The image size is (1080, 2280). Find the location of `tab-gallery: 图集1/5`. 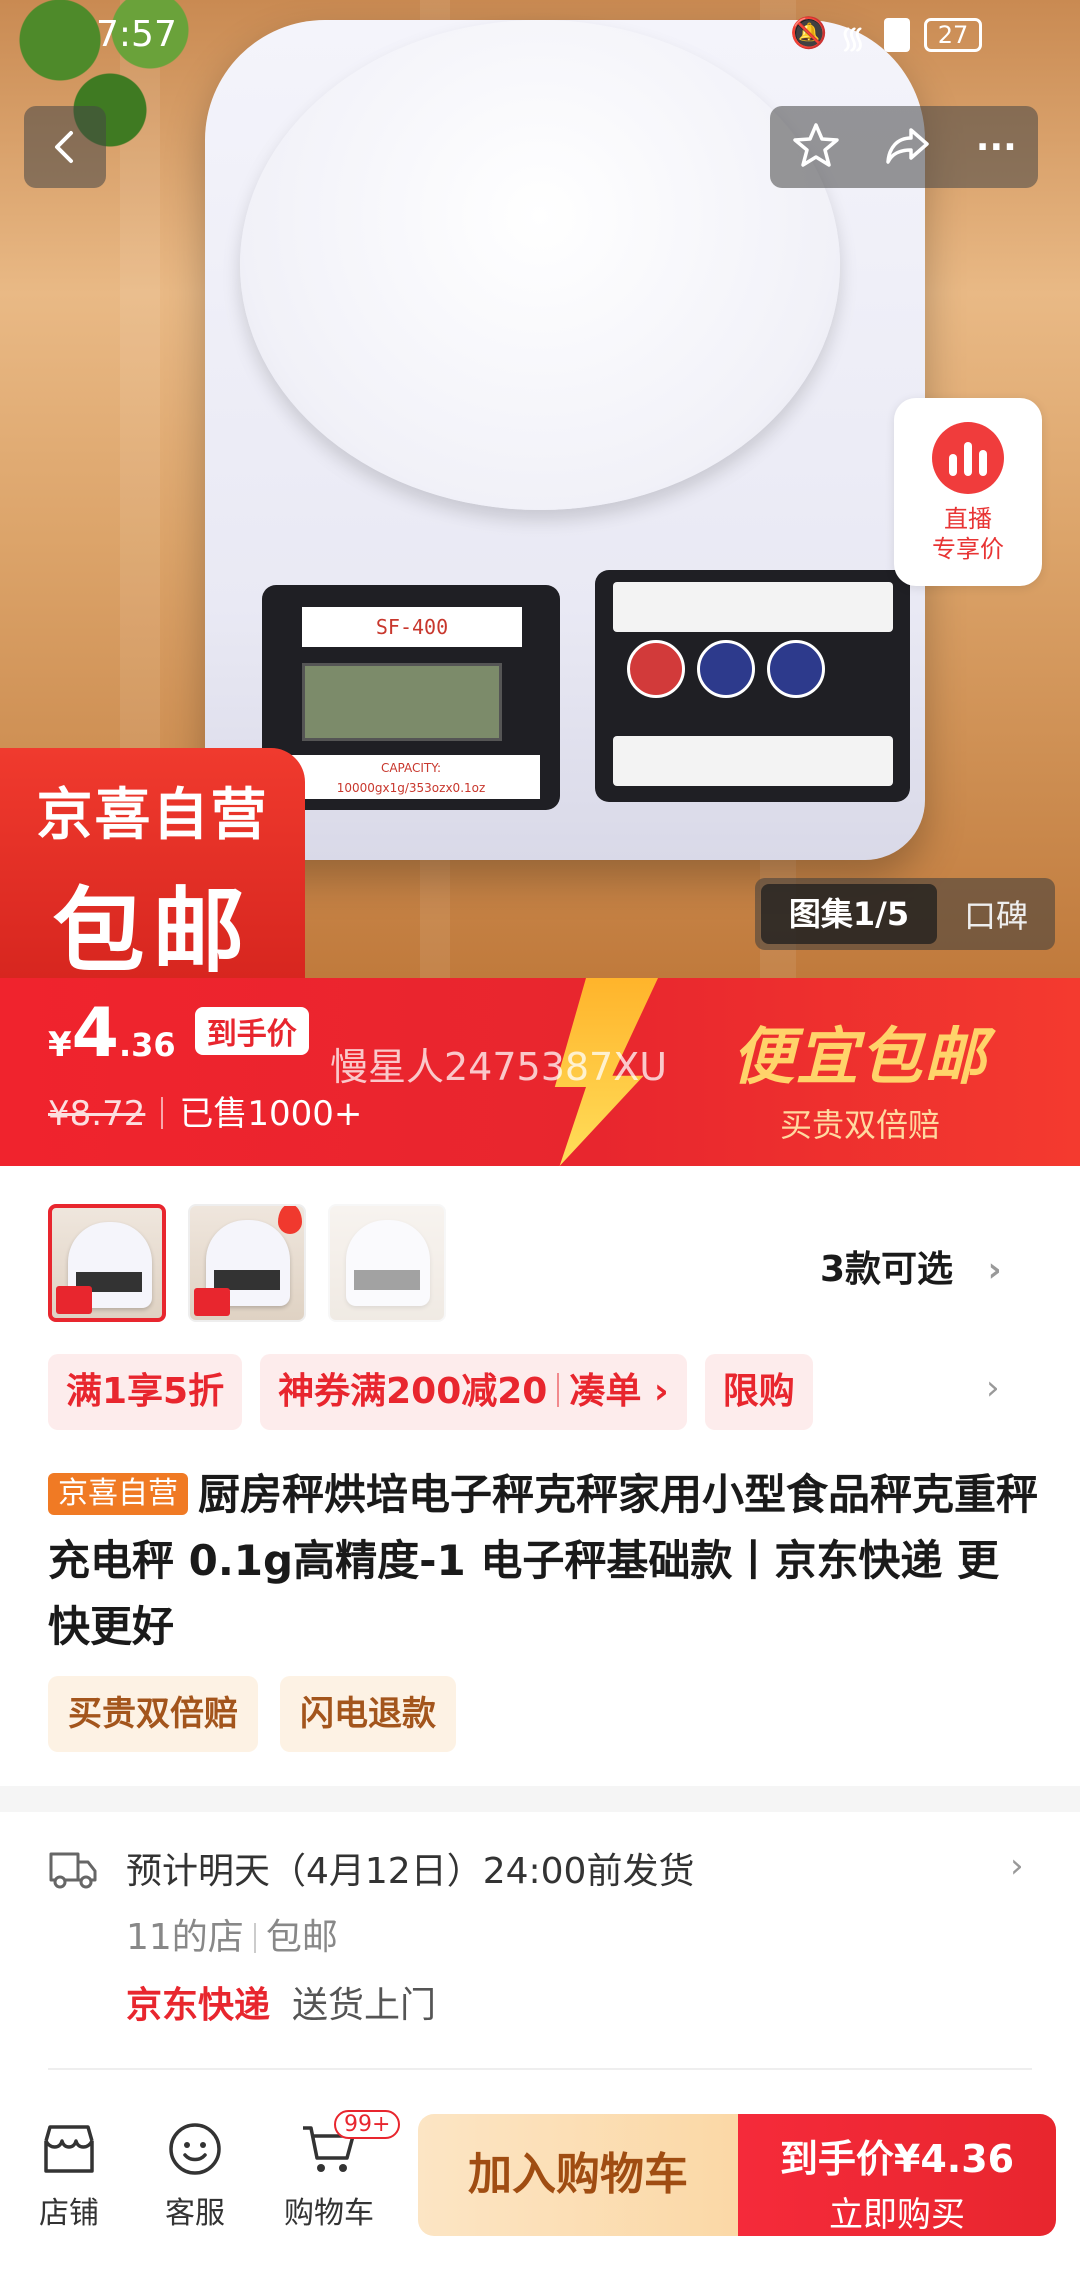

tab-gallery: 图集1/5 is located at coordinates (849, 914).